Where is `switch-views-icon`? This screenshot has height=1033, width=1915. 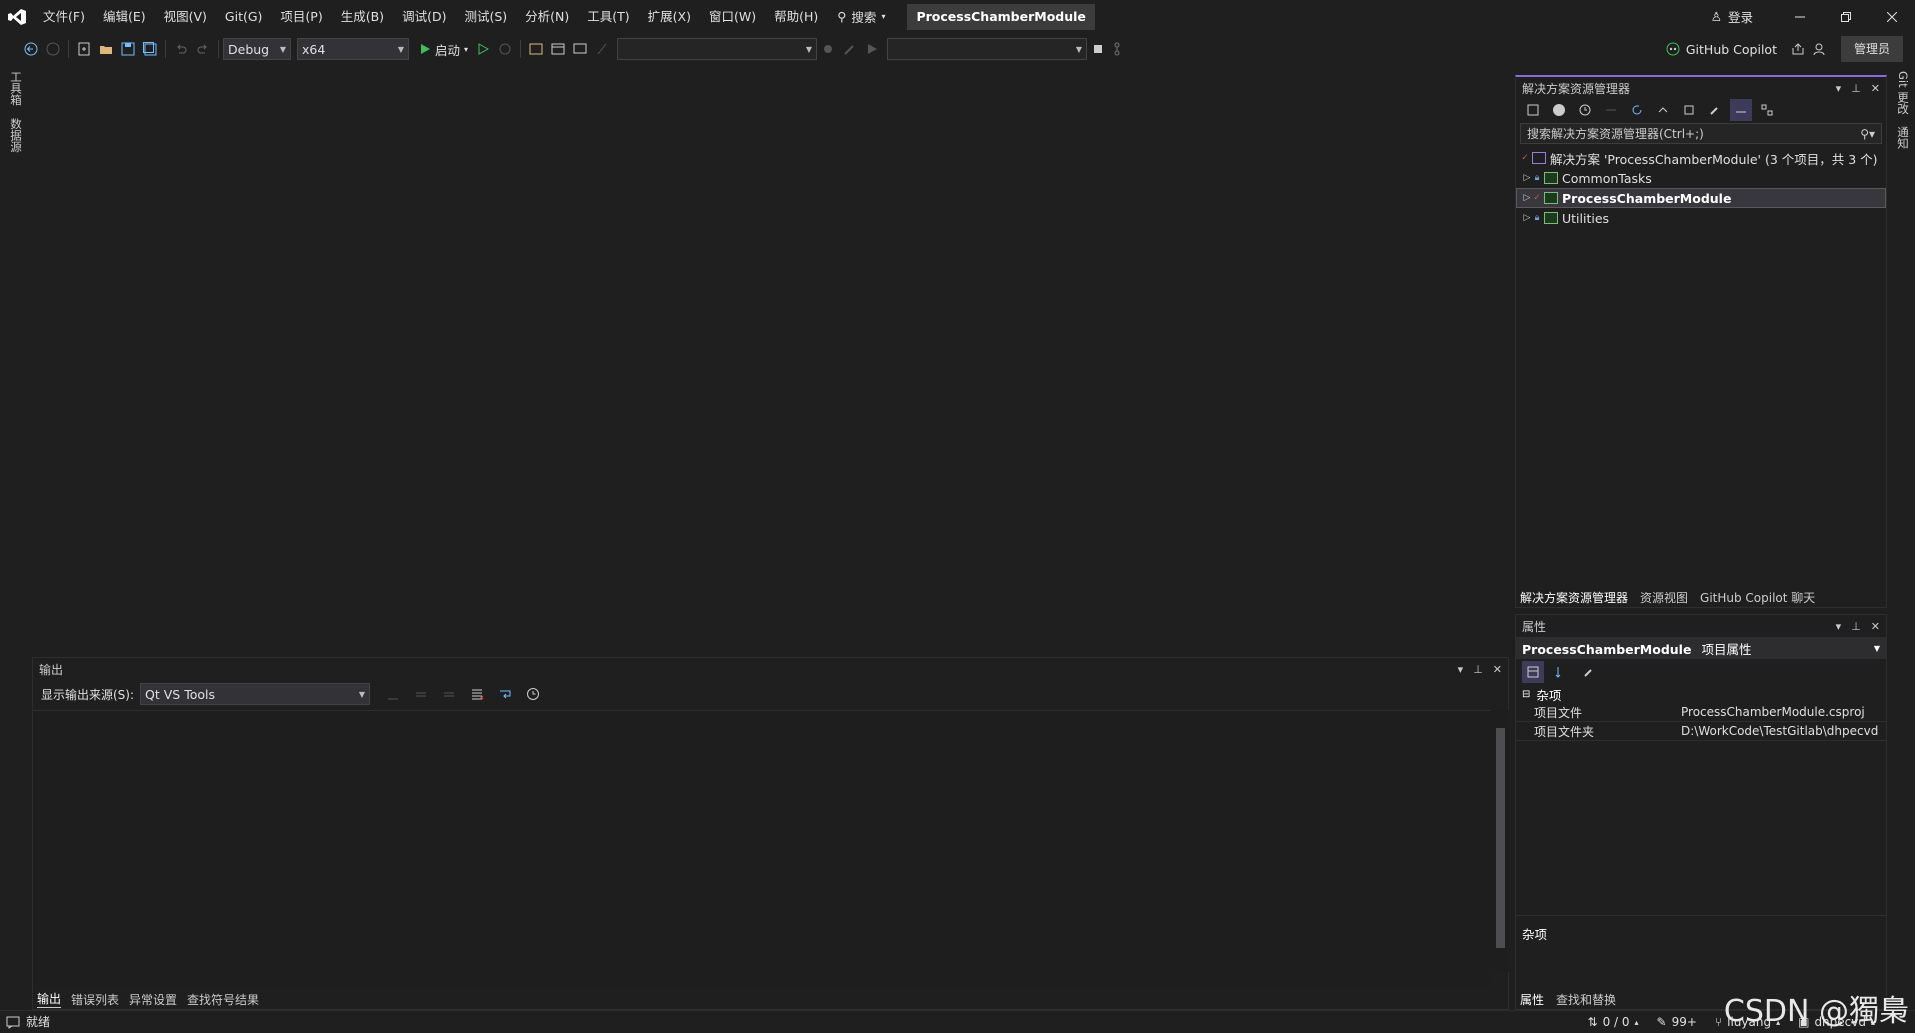
switch-views-icon is located at coordinates (1533, 110).